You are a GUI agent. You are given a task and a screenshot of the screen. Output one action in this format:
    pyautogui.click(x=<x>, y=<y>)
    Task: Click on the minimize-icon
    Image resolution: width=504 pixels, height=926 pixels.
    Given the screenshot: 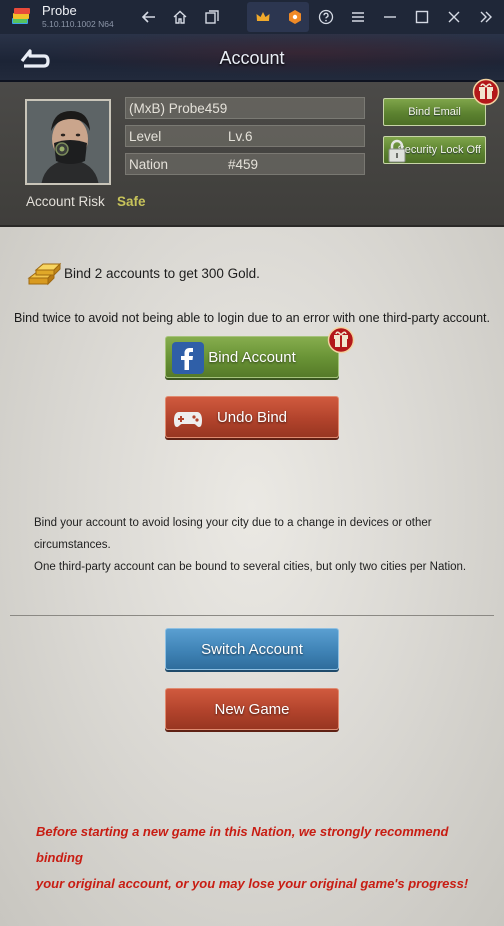 What is the action you would take?
    pyautogui.click(x=390, y=17)
    